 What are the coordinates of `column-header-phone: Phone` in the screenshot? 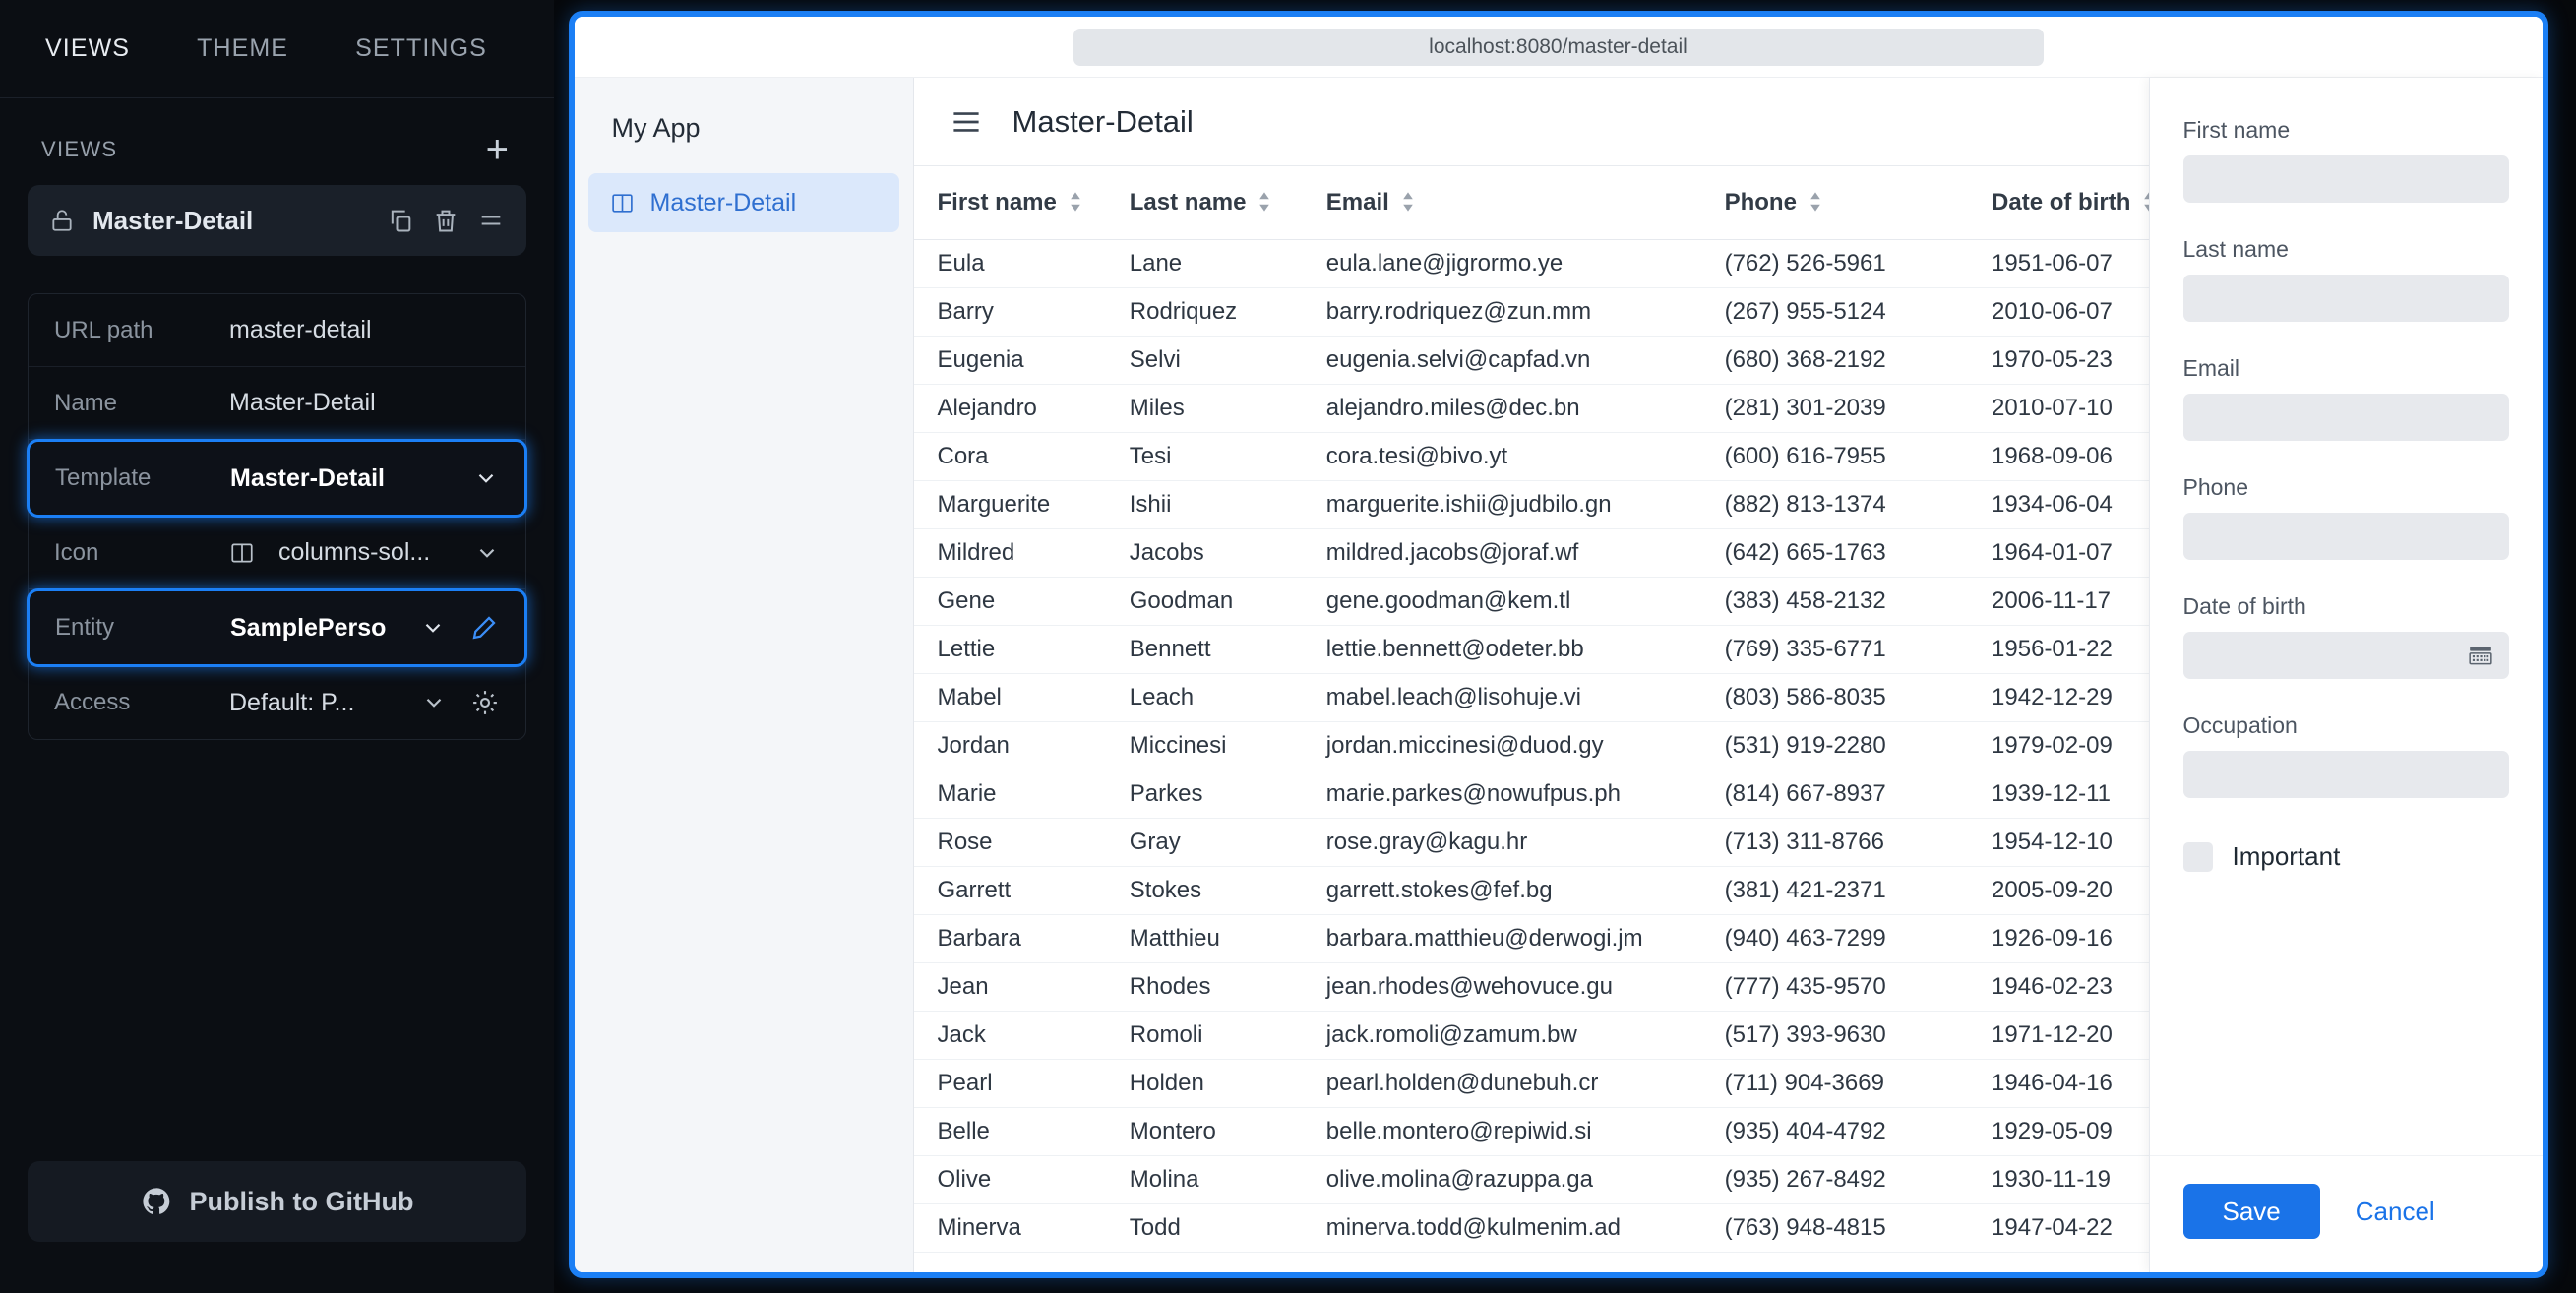 It's located at (1834, 203).